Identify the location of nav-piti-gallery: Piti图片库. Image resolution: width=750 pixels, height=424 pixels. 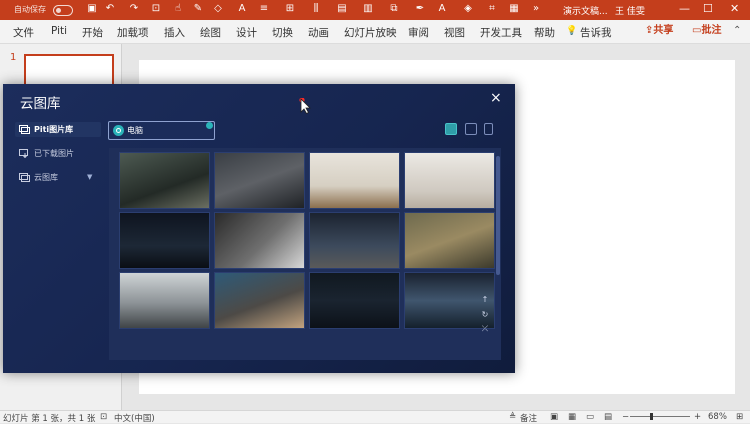
(58, 129).